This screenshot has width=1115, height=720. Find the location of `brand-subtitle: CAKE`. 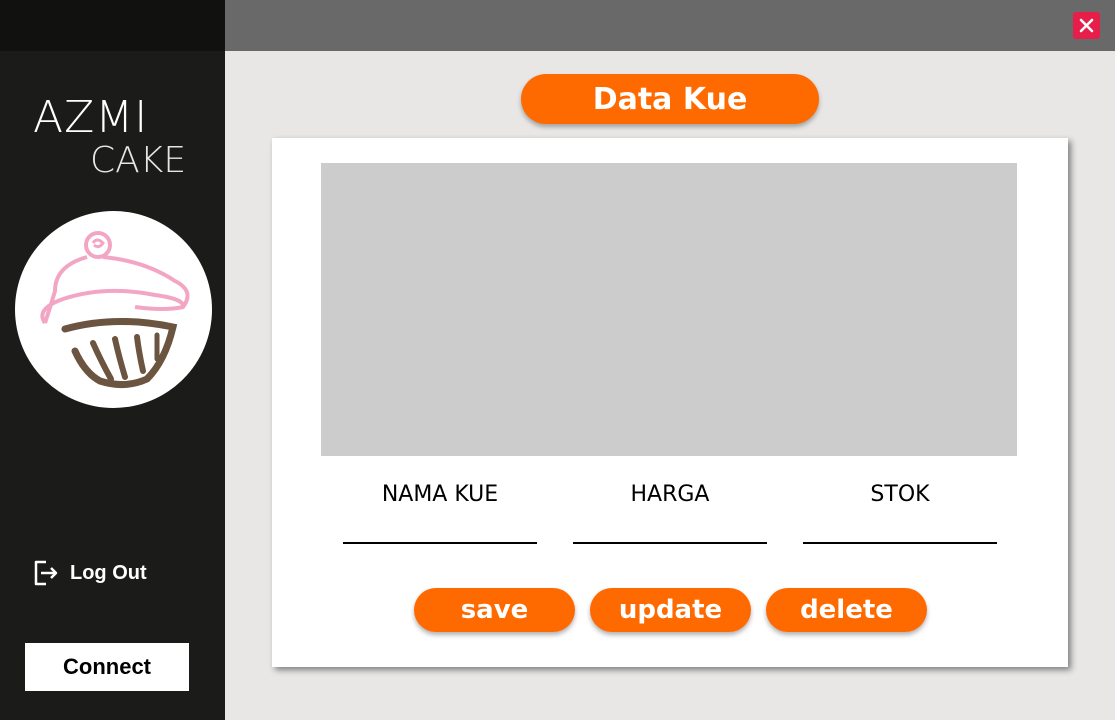

brand-subtitle: CAKE is located at coordinates (138, 160).